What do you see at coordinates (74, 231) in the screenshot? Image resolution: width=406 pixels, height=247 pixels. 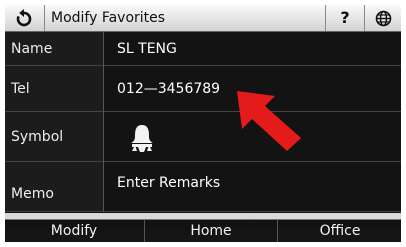 I see `modify-button: Modify` at bounding box center [74, 231].